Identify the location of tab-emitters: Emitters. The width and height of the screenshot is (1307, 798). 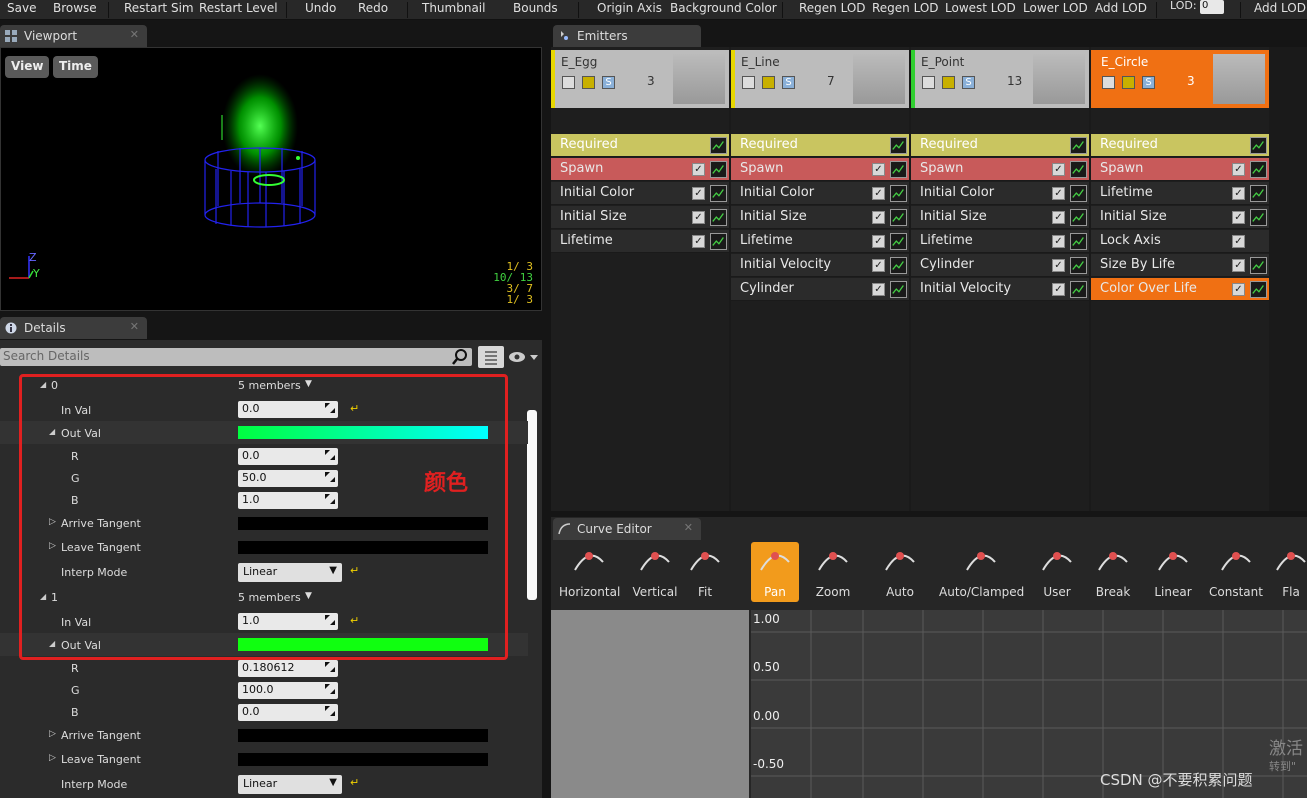
(627, 36).